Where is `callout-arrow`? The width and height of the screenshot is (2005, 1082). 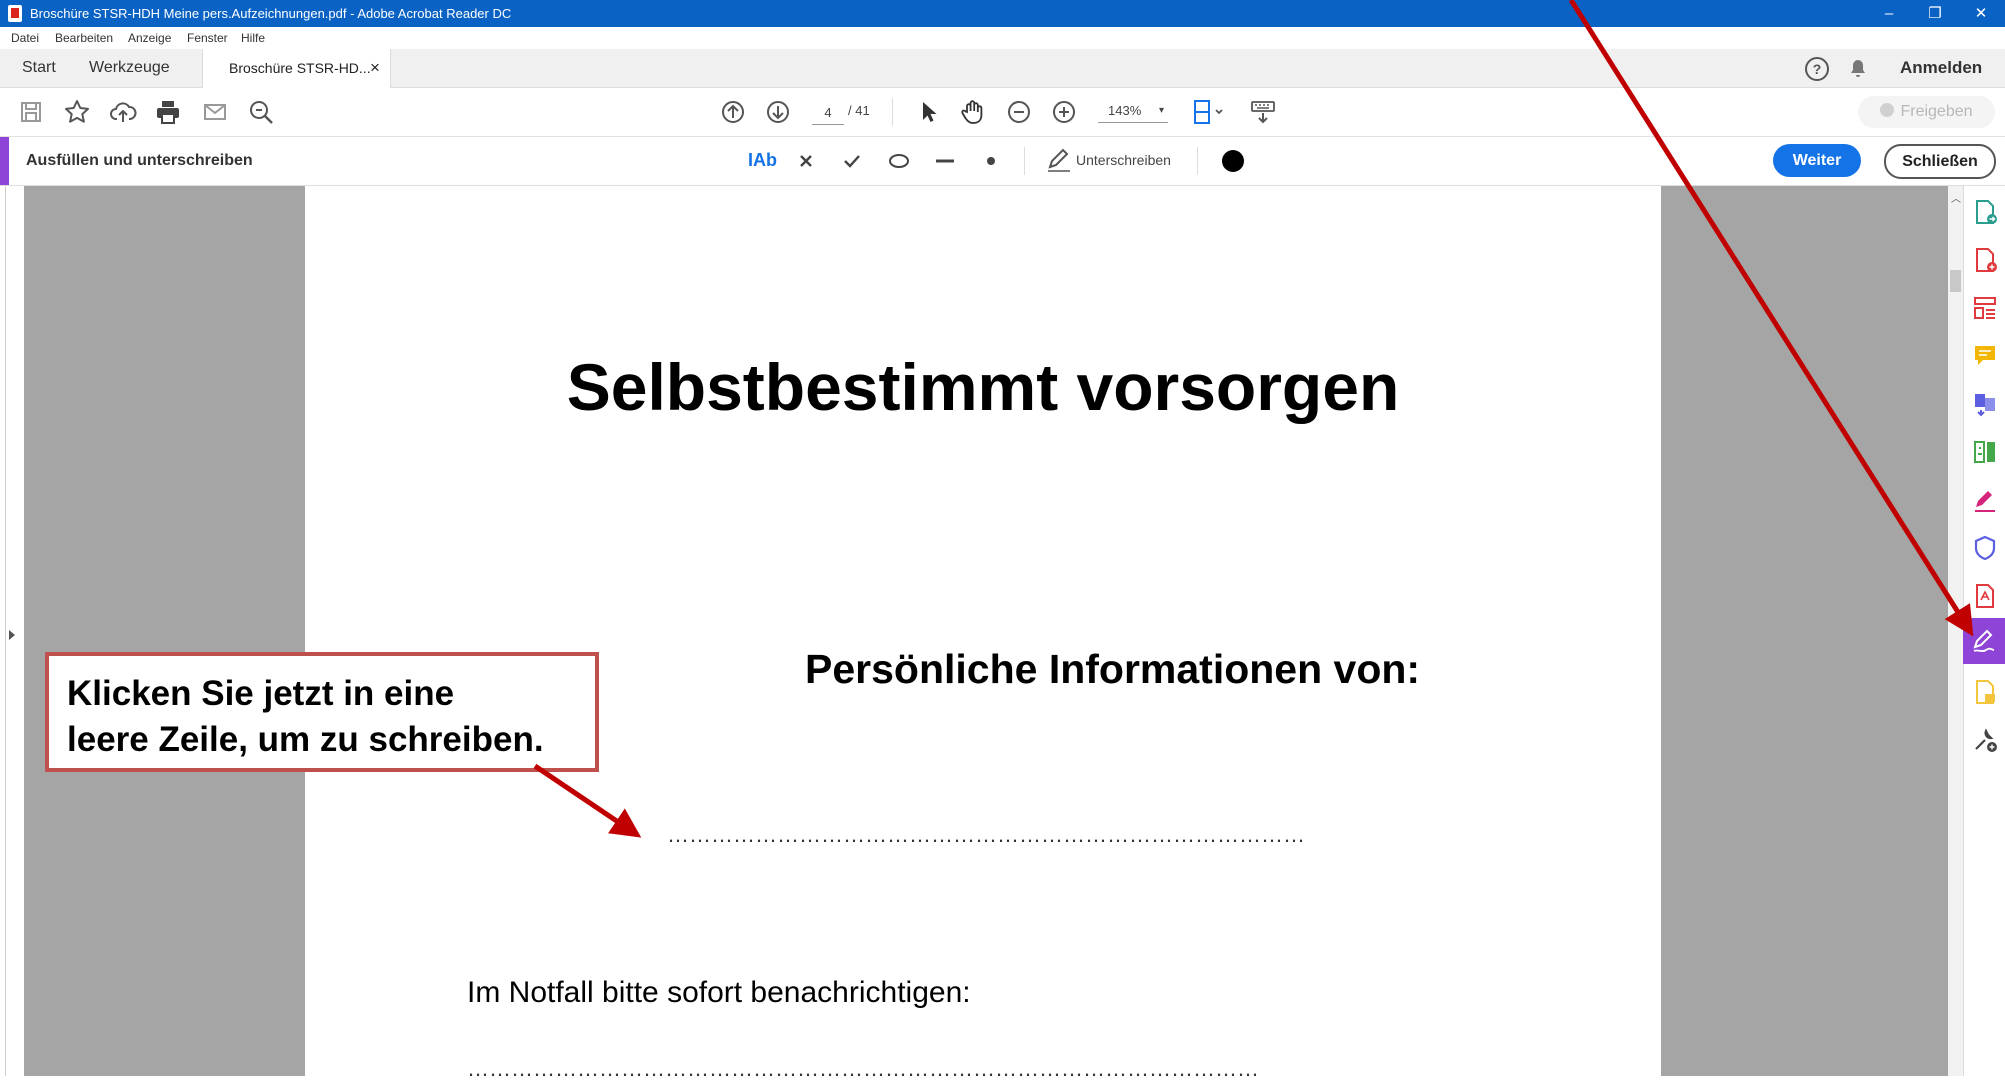
callout-arrow is located at coordinates (587, 800).